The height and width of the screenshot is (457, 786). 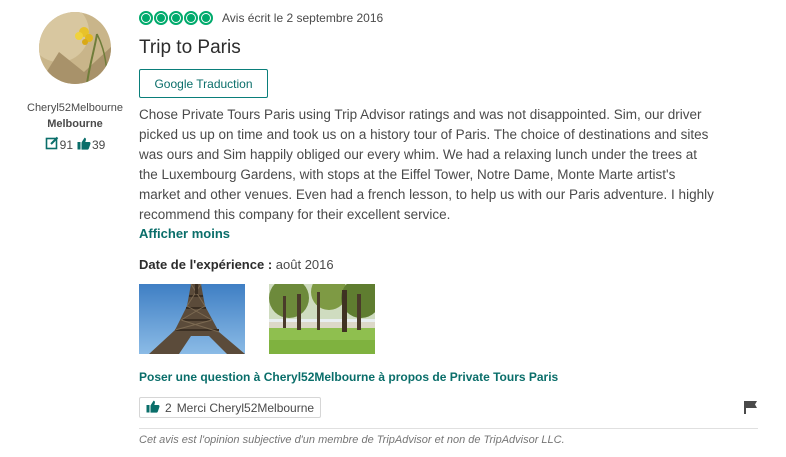 I want to click on reviewer-username: Cheryl52Melbourne, so click(x=75, y=108).